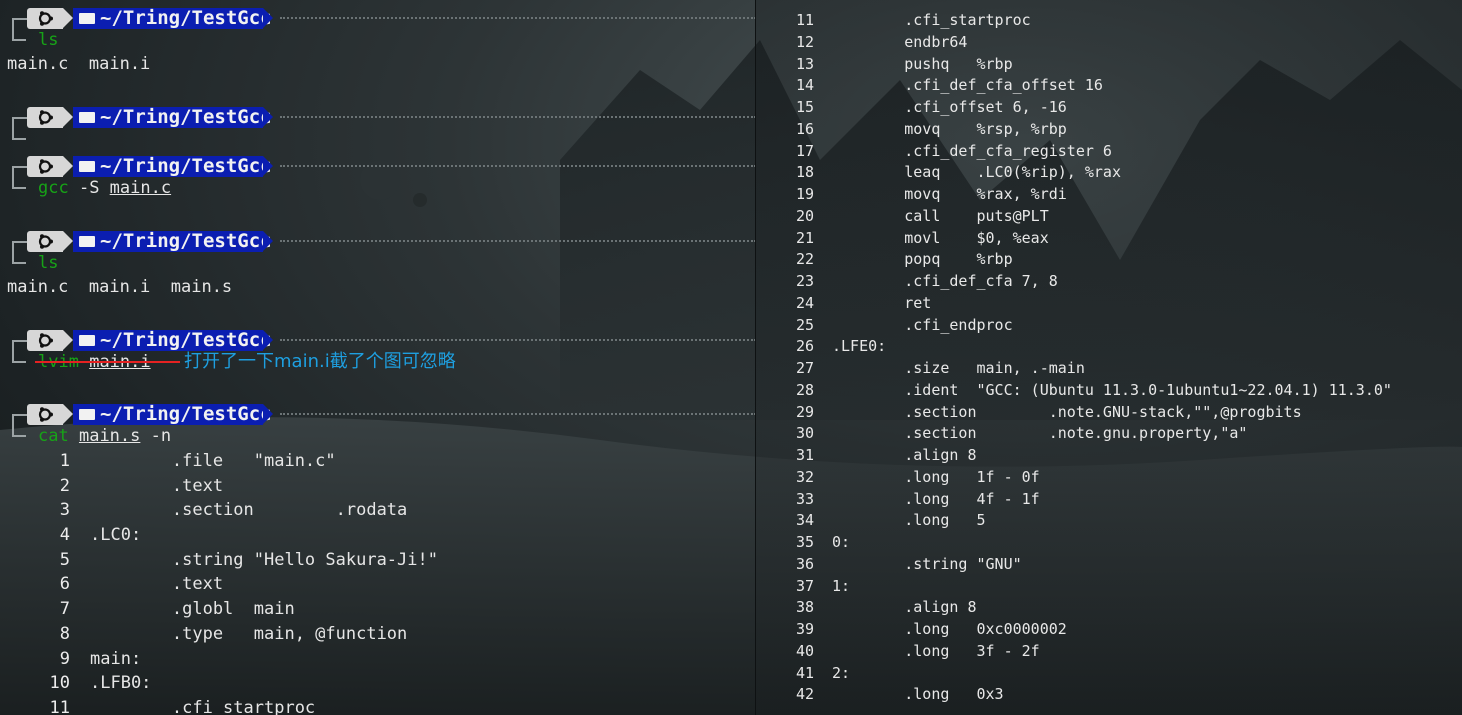 This screenshot has width=1462, height=715. Describe the element at coordinates (949, 629) in the screenshot. I see `line-code: .long 0xc0000002` at that location.